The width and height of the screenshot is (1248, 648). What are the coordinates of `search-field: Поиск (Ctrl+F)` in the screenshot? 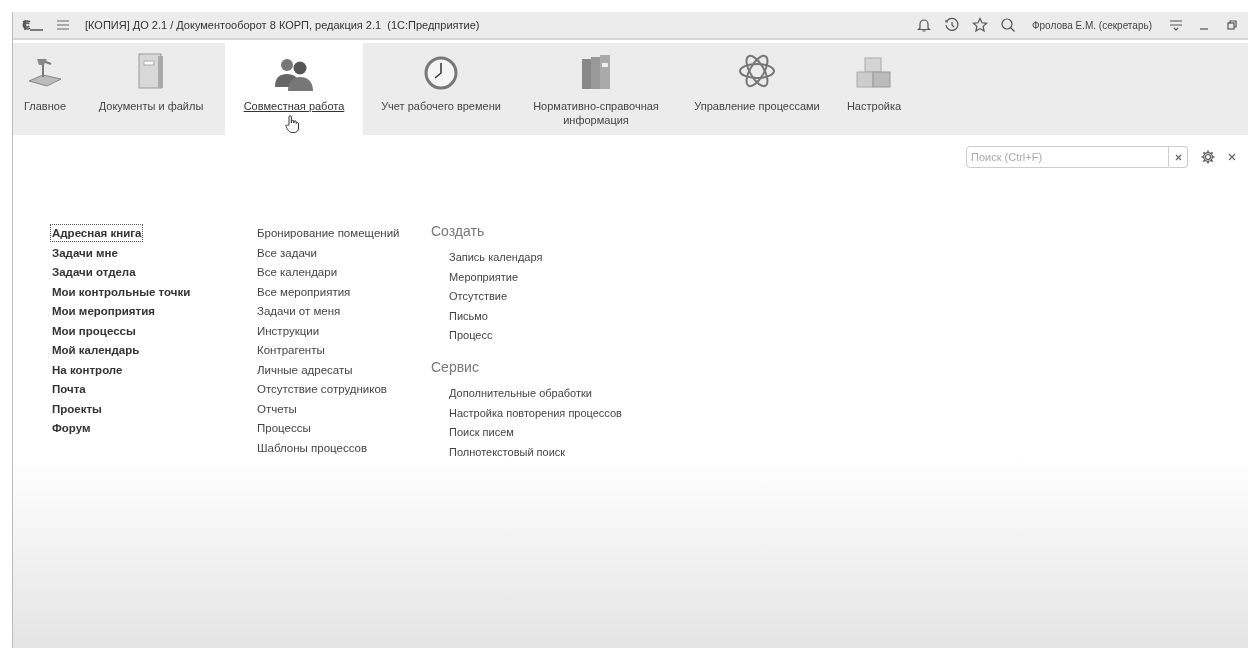 It's located at (1067, 157).